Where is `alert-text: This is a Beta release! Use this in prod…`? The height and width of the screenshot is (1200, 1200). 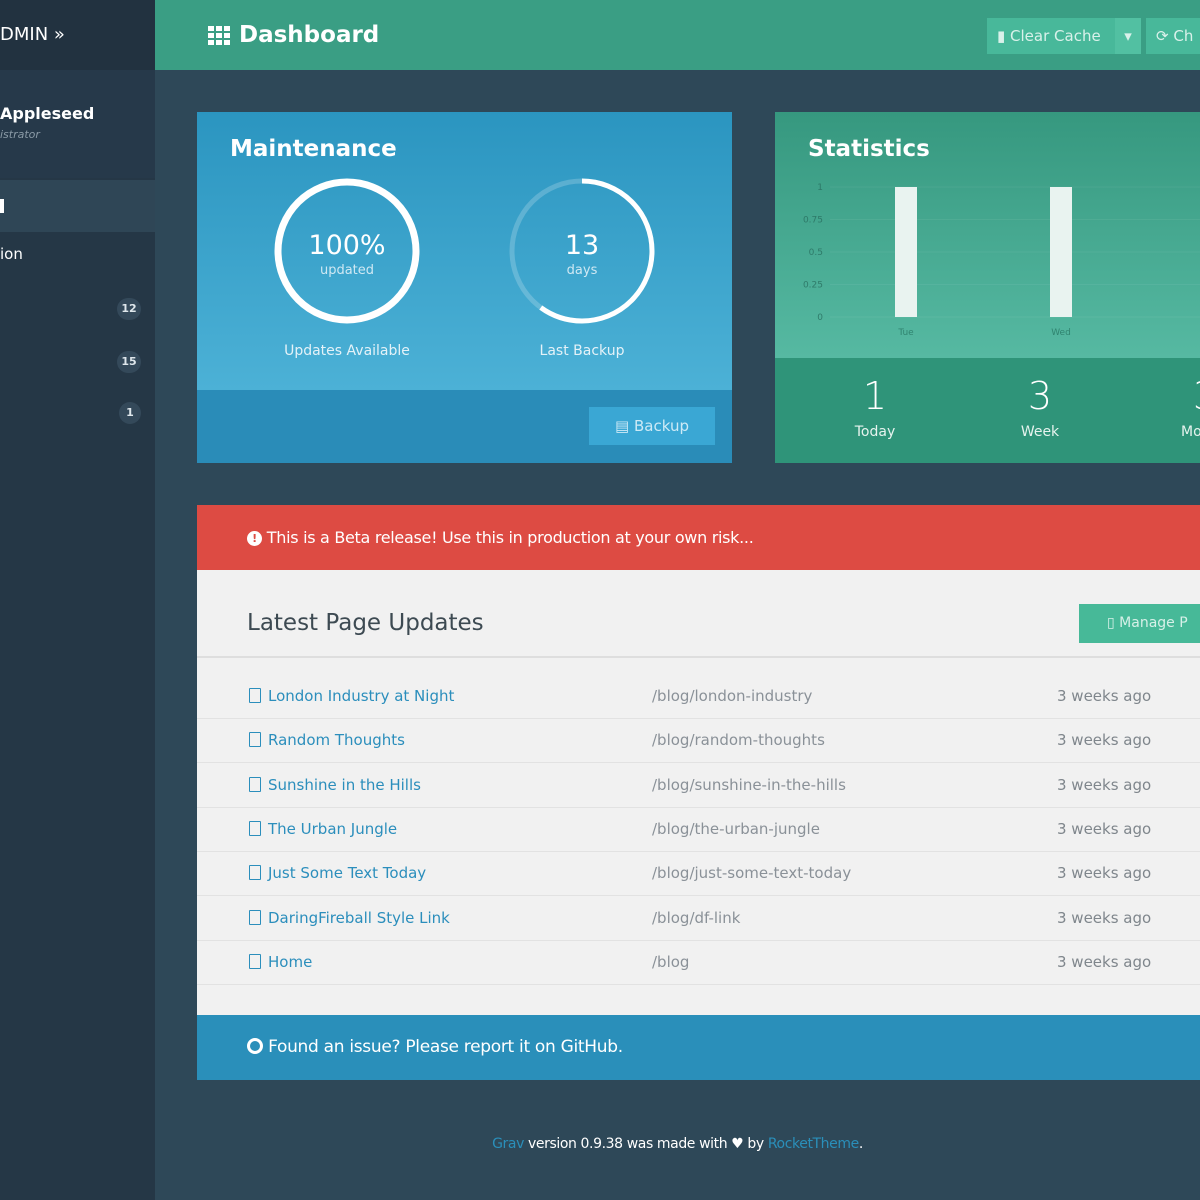
alert-text: This is a Beta release! Use this in prod… is located at coordinates (510, 537).